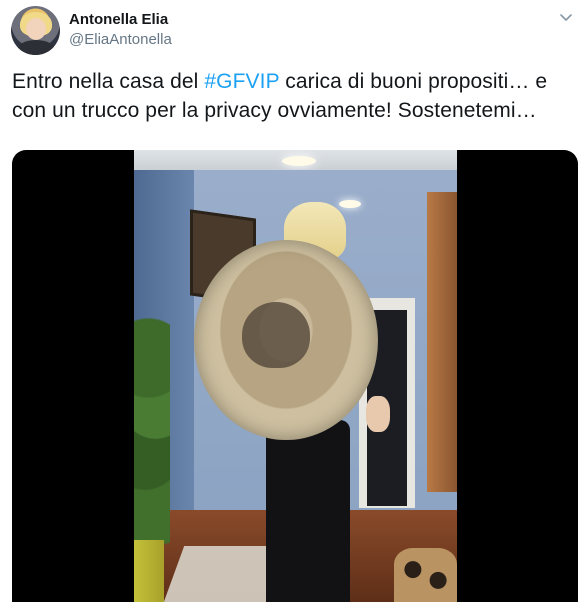 Image resolution: width=584 pixels, height=602 pixels. What do you see at coordinates (120, 39) in the screenshot?
I see `author-handle: @EliaAntonella` at bounding box center [120, 39].